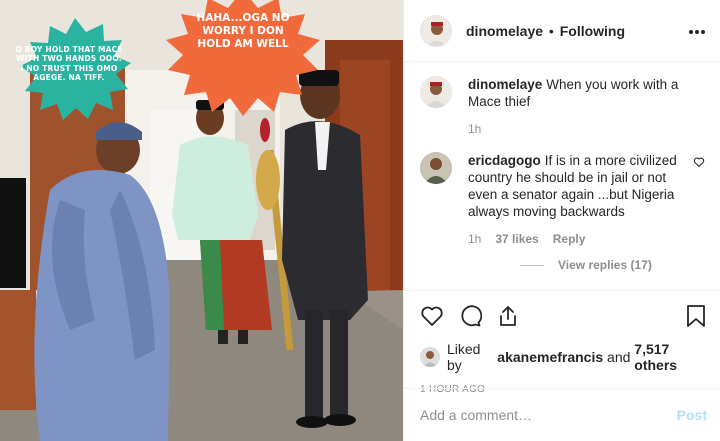  What do you see at coordinates (505, 84) in the screenshot?
I see `caption-username: dinomelaye` at bounding box center [505, 84].